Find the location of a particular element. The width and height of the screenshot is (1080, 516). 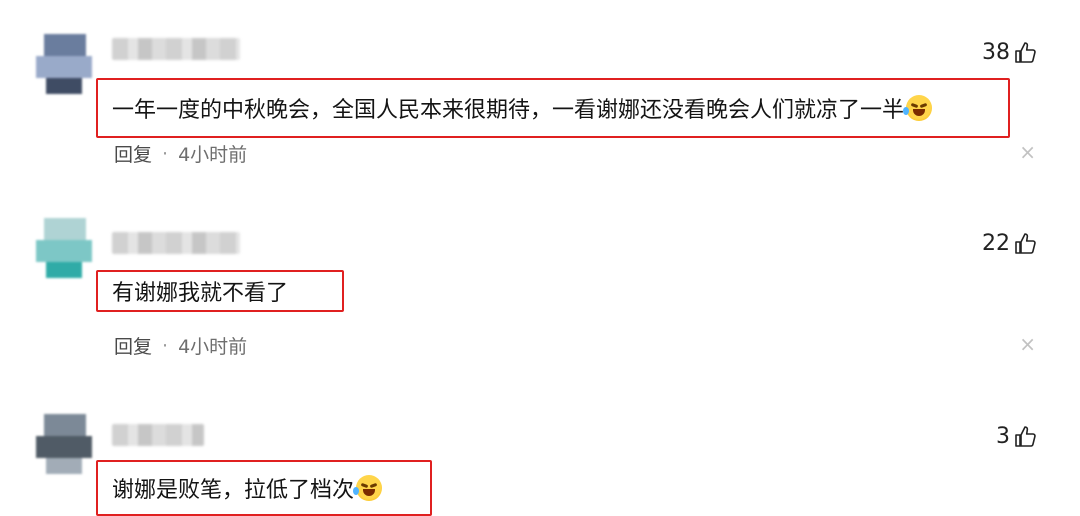

like-count: 38 is located at coordinates (996, 52).